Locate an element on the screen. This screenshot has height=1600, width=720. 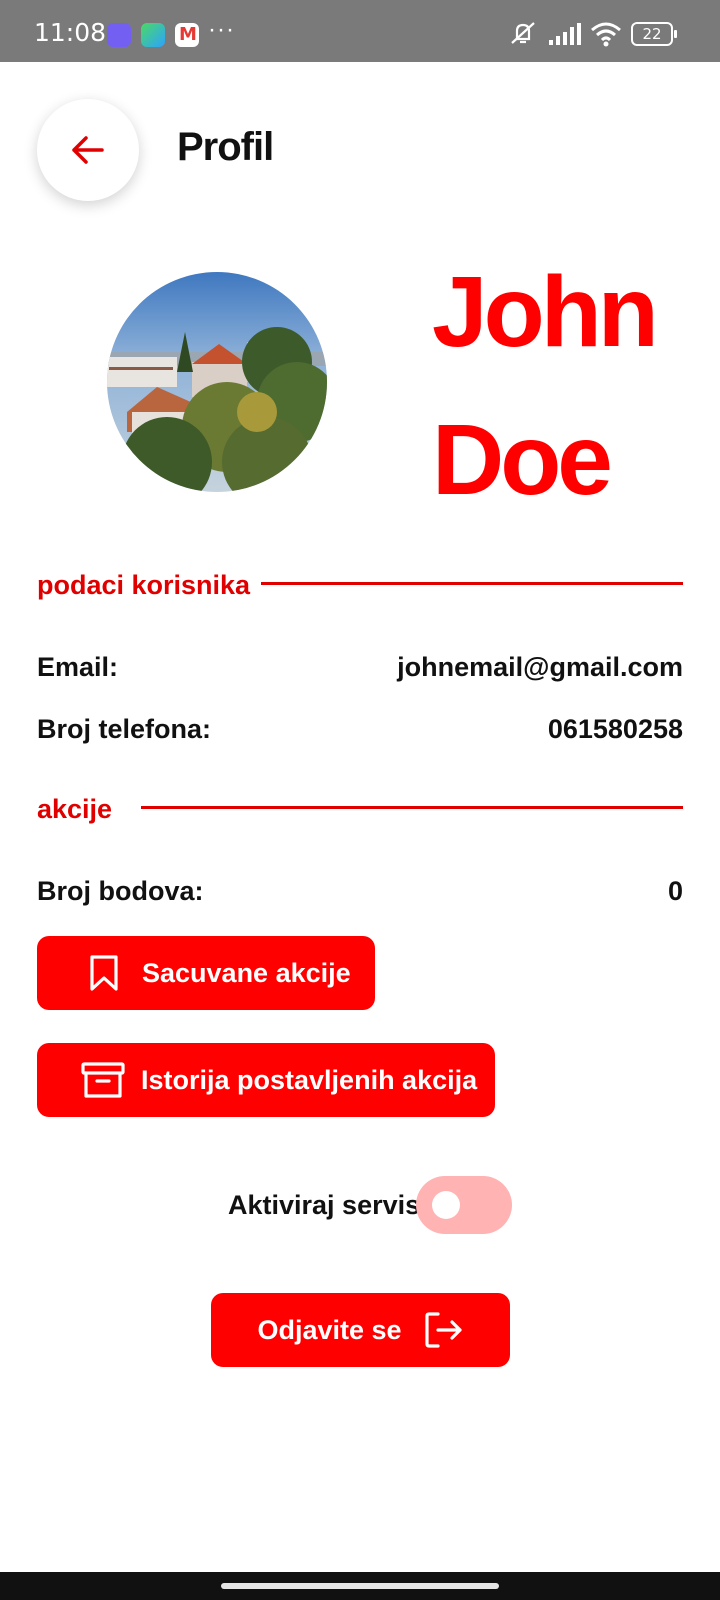
back-button is located at coordinates (88, 150).